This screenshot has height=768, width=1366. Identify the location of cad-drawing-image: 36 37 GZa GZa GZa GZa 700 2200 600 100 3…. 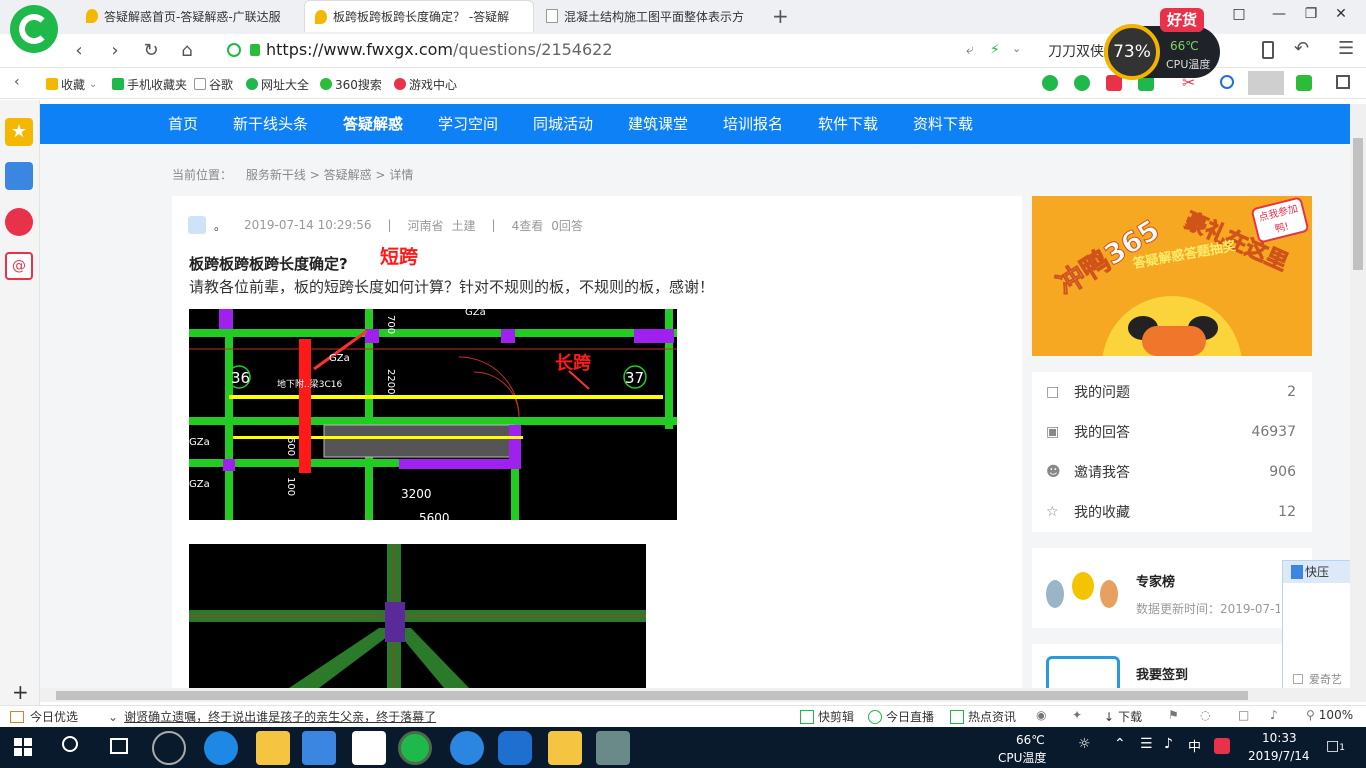
(433, 414).